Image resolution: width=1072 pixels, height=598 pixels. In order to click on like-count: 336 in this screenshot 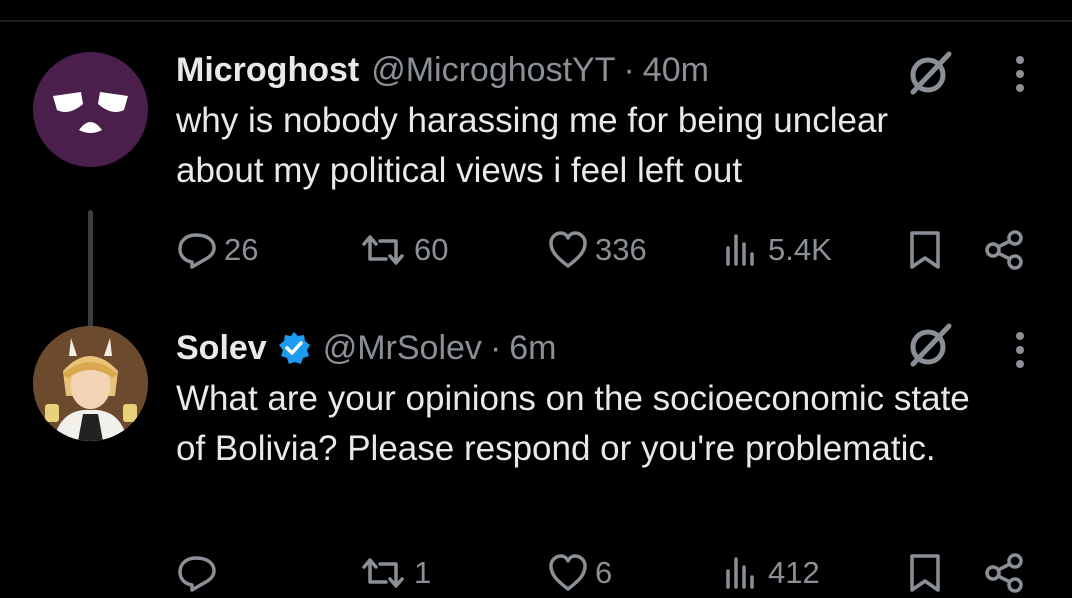, I will do `click(621, 249)`.